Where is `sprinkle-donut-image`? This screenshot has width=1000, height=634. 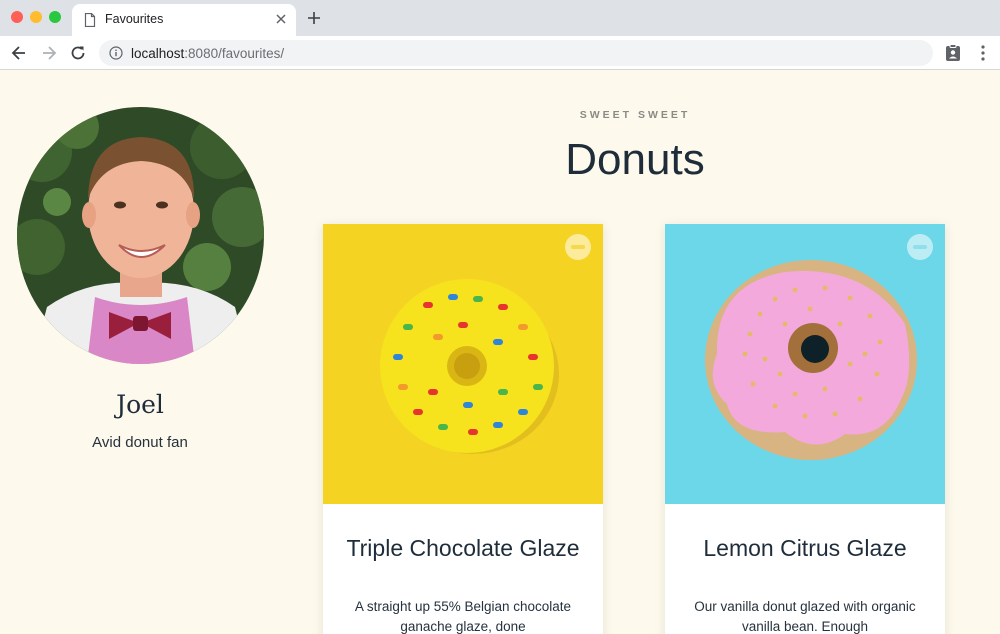 sprinkle-donut-image is located at coordinates (463, 364).